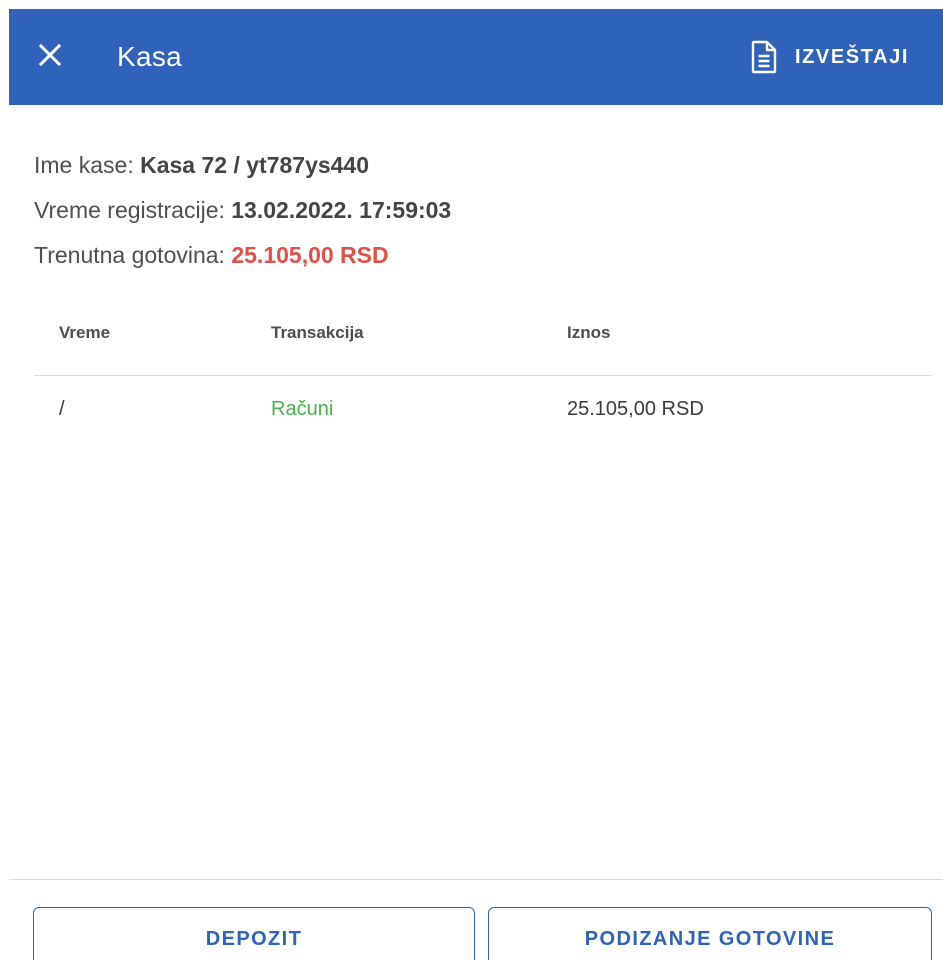 This screenshot has height=960, width=943. I want to click on current-cash-row: Trenutna gotovina: 25.105,00 RSD, so click(242, 255).